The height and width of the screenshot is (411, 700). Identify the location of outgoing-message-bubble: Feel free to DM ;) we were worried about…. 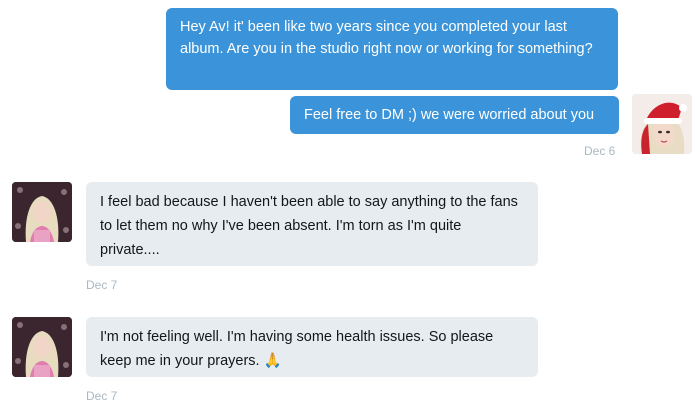
(454, 115).